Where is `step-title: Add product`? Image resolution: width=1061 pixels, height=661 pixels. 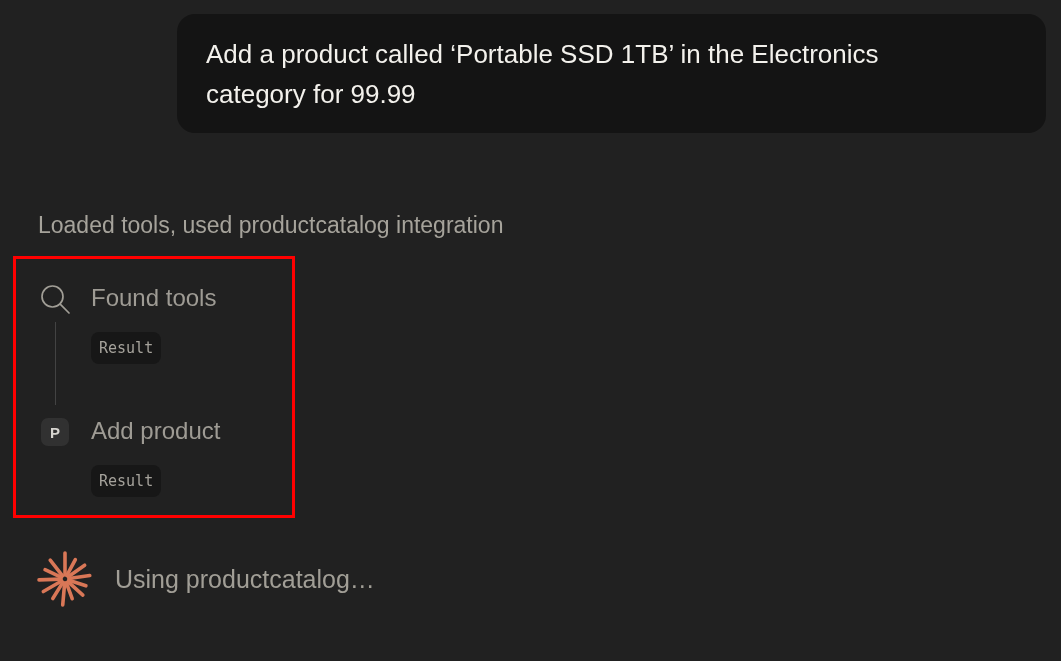 step-title: Add product is located at coordinates (156, 431).